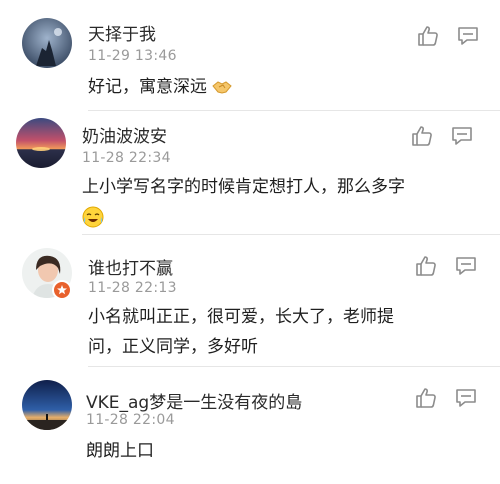 This screenshot has width=500, height=484. I want to click on comment-text-line: 问，正义同学，多好听, so click(173, 347).